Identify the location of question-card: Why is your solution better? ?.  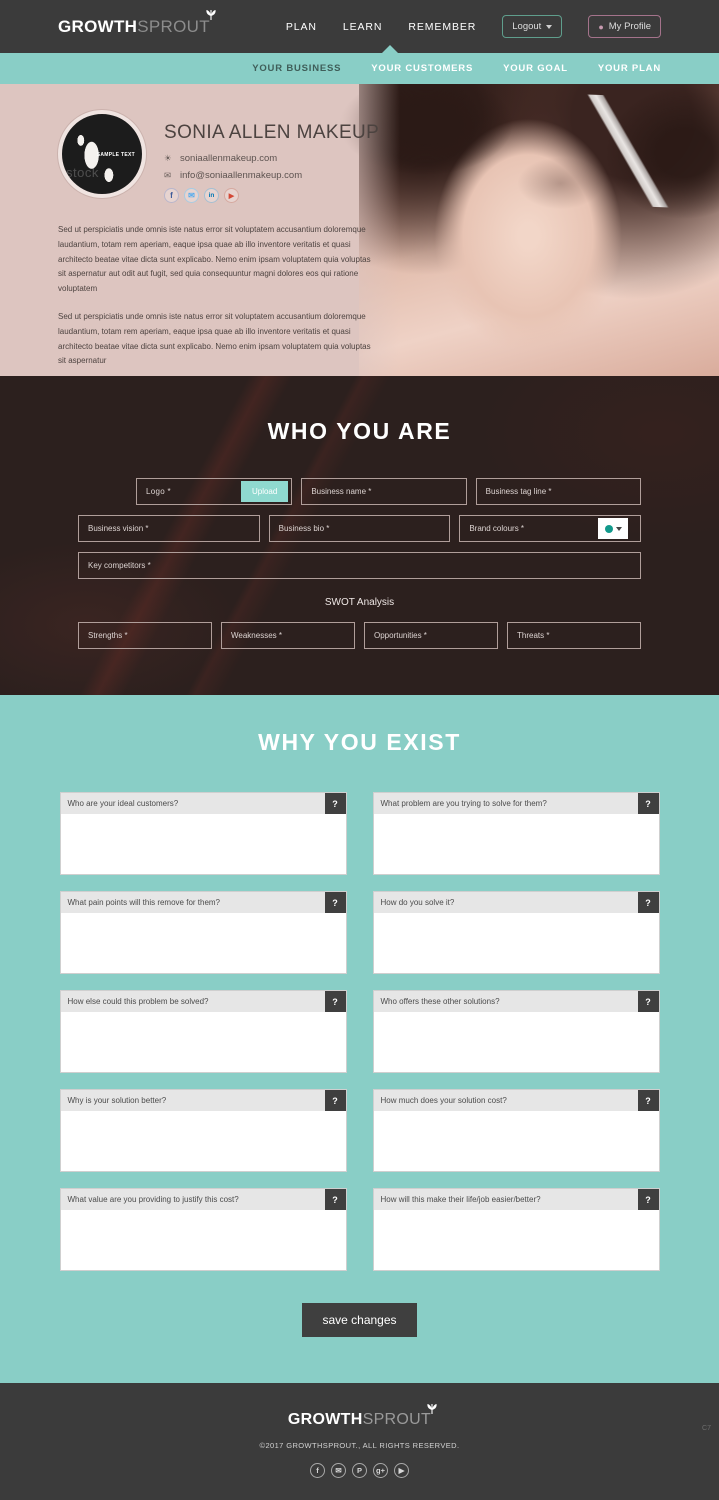
(203, 1130).